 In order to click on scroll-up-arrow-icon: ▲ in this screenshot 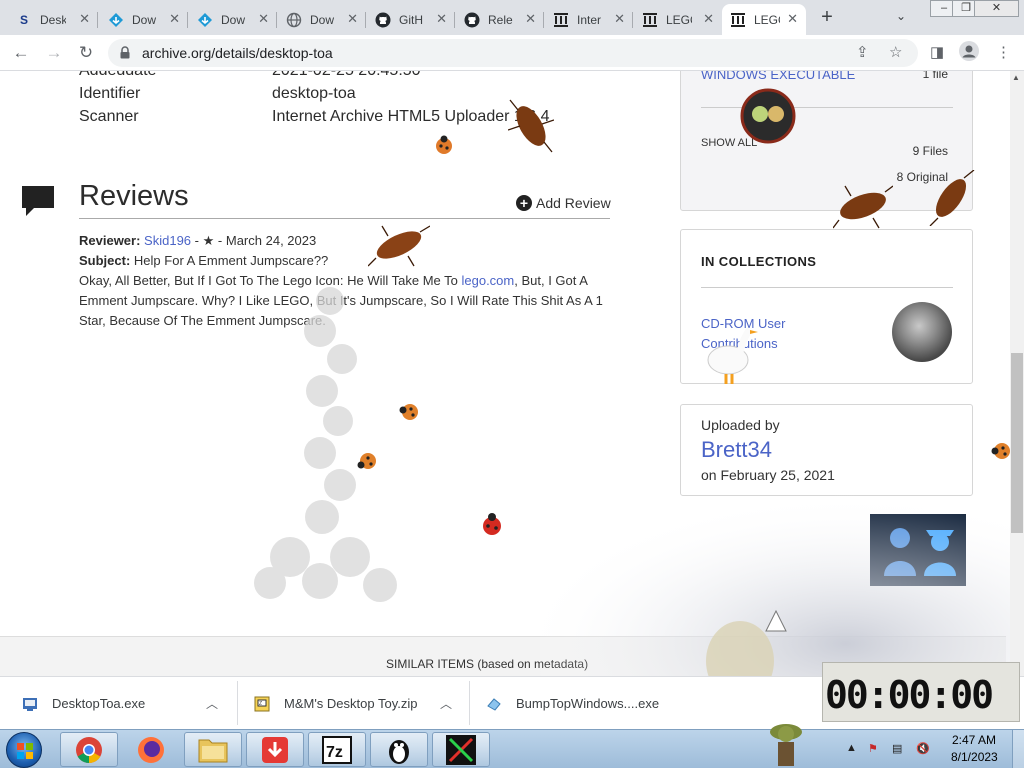, I will do `click(1016, 77)`.